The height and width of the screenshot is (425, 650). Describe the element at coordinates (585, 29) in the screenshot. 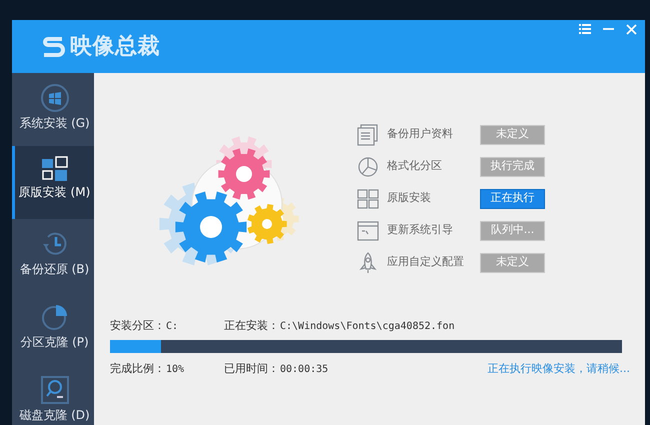

I see `menu-icon` at that location.